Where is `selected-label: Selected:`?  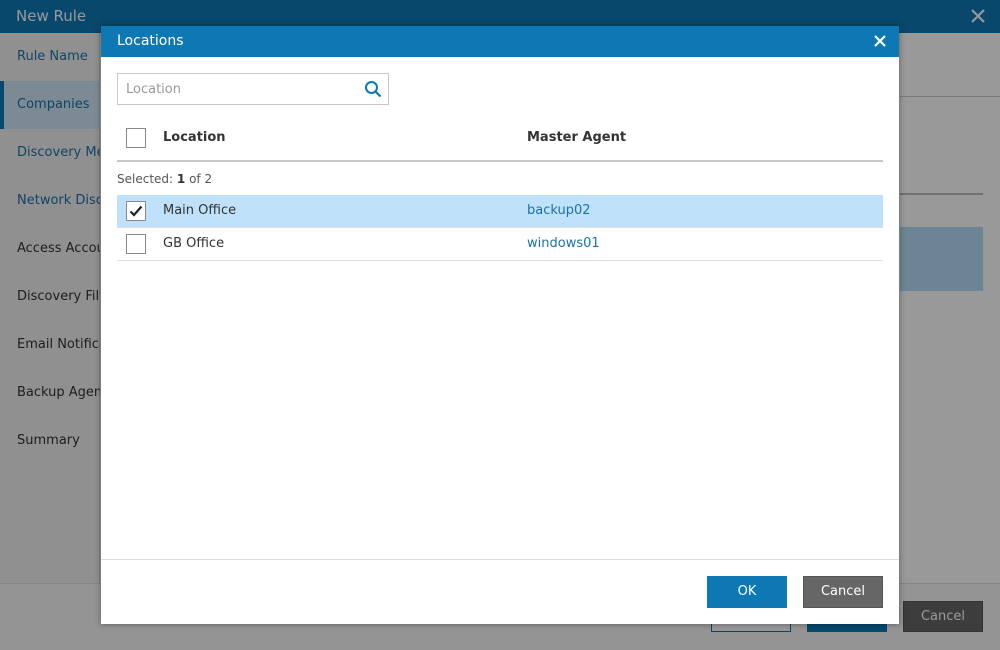 selected-label: Selected: is located at coordinates (145, 179).